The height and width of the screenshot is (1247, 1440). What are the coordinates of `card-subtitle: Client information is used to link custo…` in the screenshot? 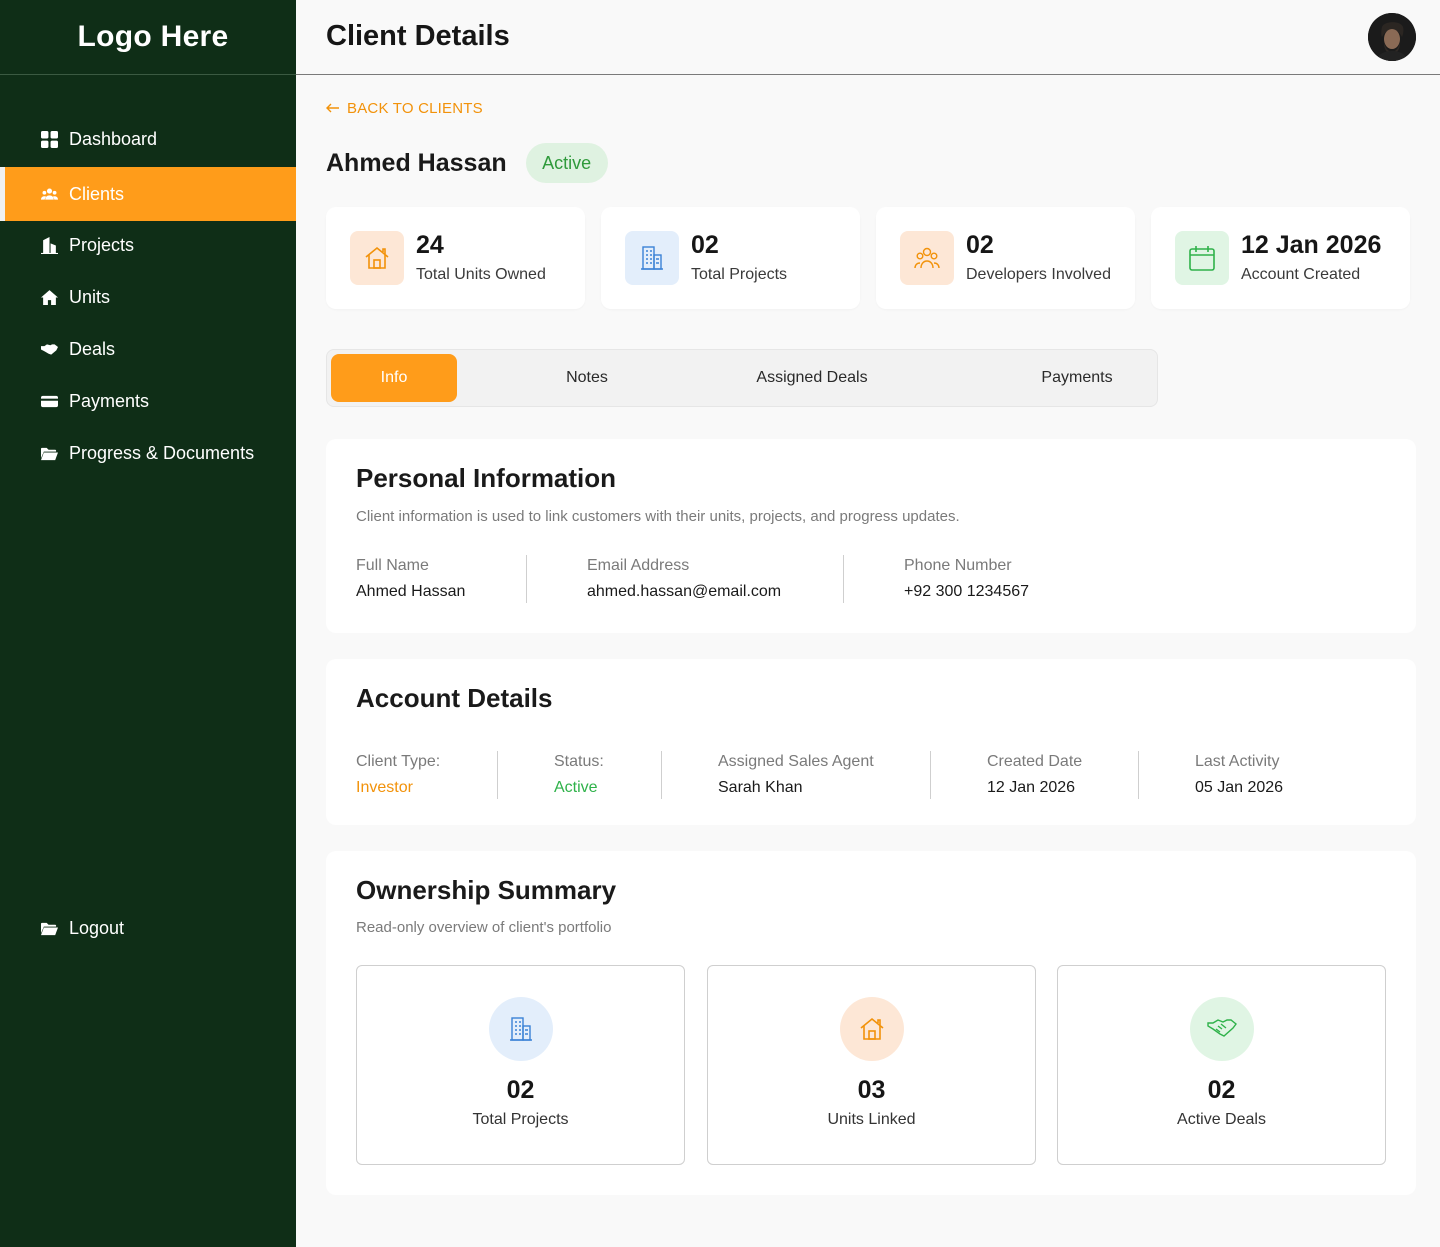 It's located at (658, 516).